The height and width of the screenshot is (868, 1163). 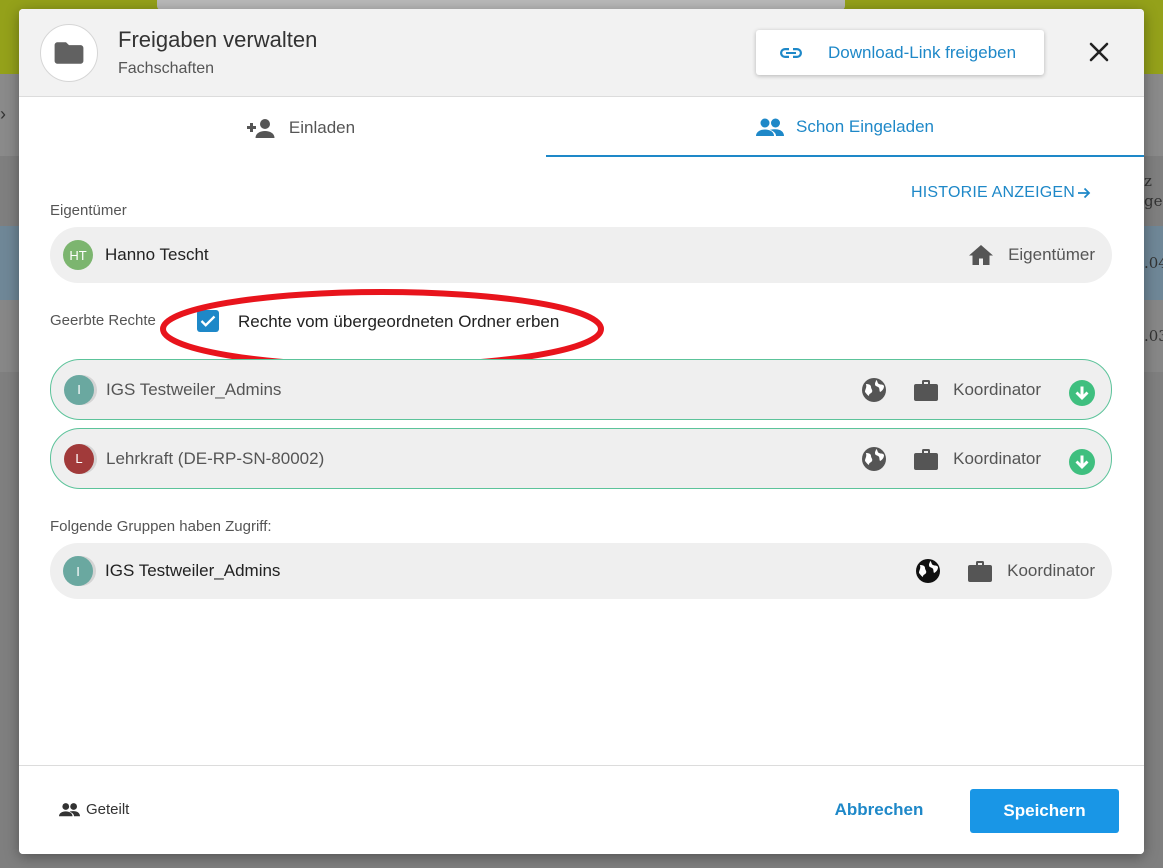 What do you see at coordinates (1148, 181) in the screenshot?
I see `background-header-text: z` at bounding box center [1148, 181].